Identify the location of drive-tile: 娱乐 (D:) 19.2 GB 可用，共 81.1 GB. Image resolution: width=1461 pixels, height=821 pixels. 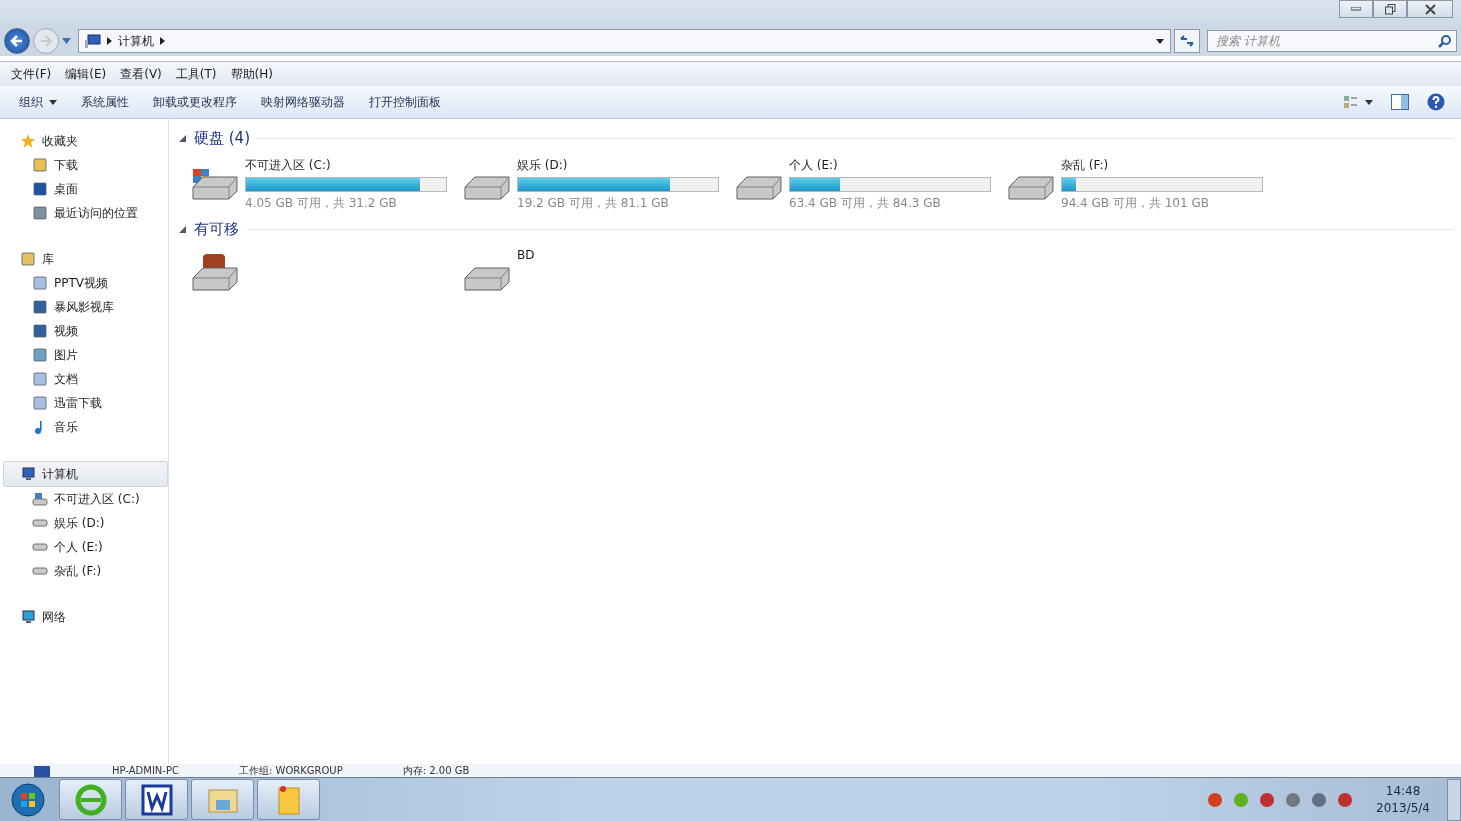
(597, 182).